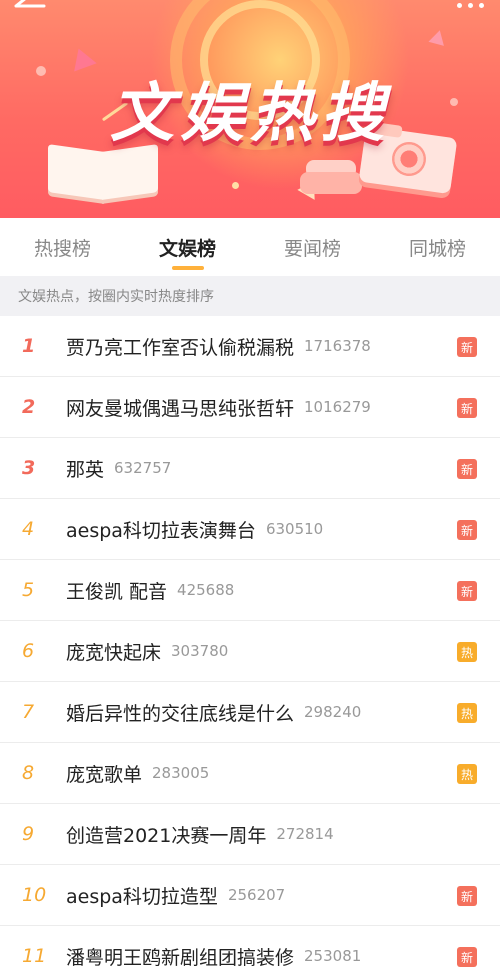 This screenshot has height=970, width=500. Describe the element at coordinates (28, 590) in the screenshot. I see `rank-number: 5` at that location.